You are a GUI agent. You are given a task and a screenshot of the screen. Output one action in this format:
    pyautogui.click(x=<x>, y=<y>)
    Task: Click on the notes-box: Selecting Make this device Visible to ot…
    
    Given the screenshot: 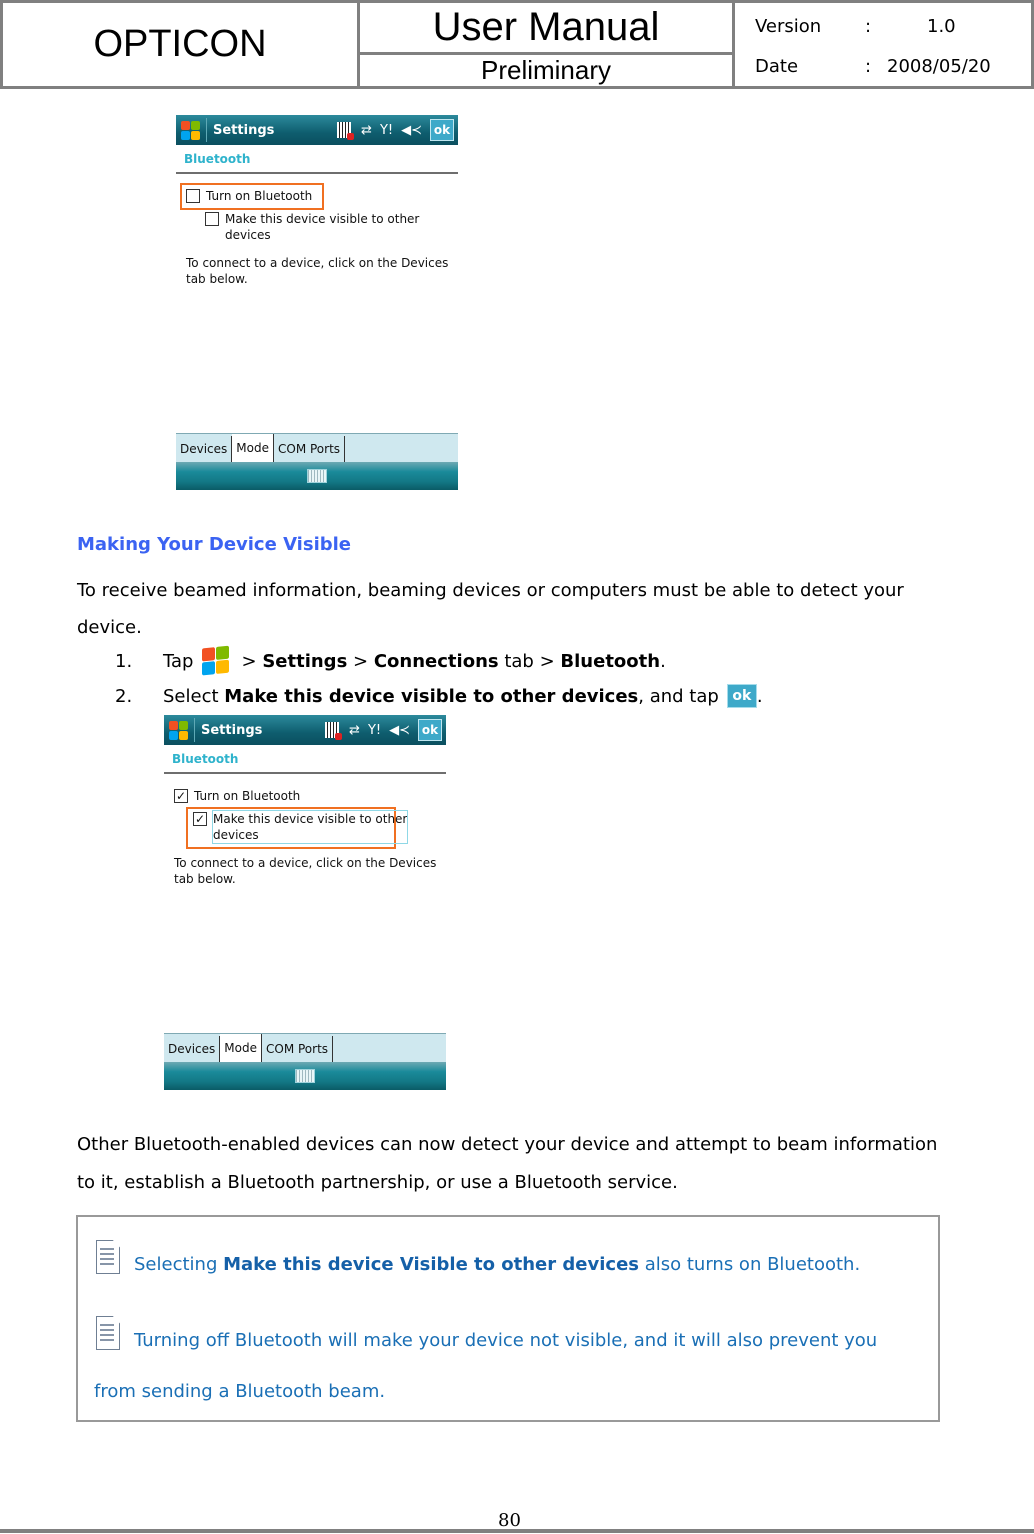 What is the action you would take?
    pyautogui.click(x=508, y=1318)
    